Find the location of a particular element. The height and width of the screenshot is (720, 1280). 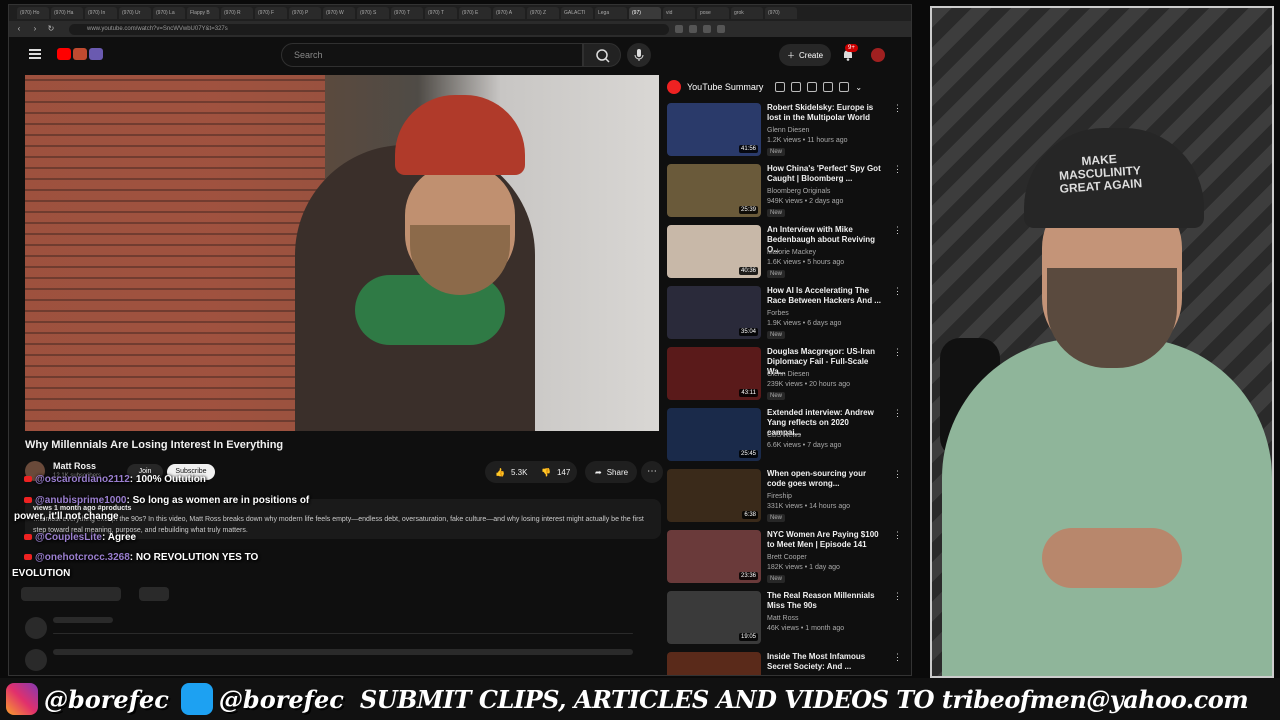

video-thumbnail: 40:36 is located at coordinates (714, 251).